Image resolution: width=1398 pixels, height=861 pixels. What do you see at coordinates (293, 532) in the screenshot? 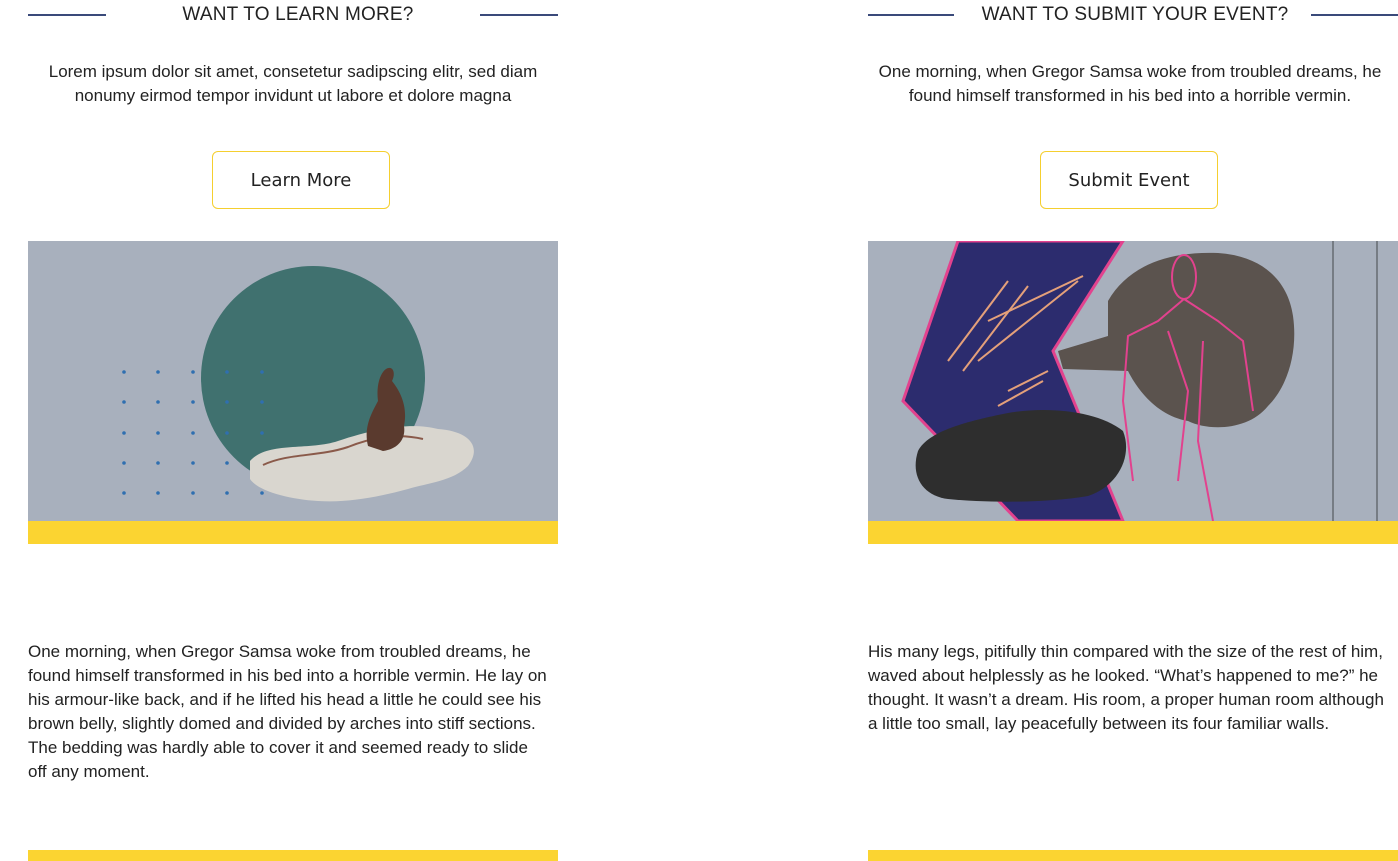
I see `learn-more-image-accent-bar` at bounding box center [293, 532].